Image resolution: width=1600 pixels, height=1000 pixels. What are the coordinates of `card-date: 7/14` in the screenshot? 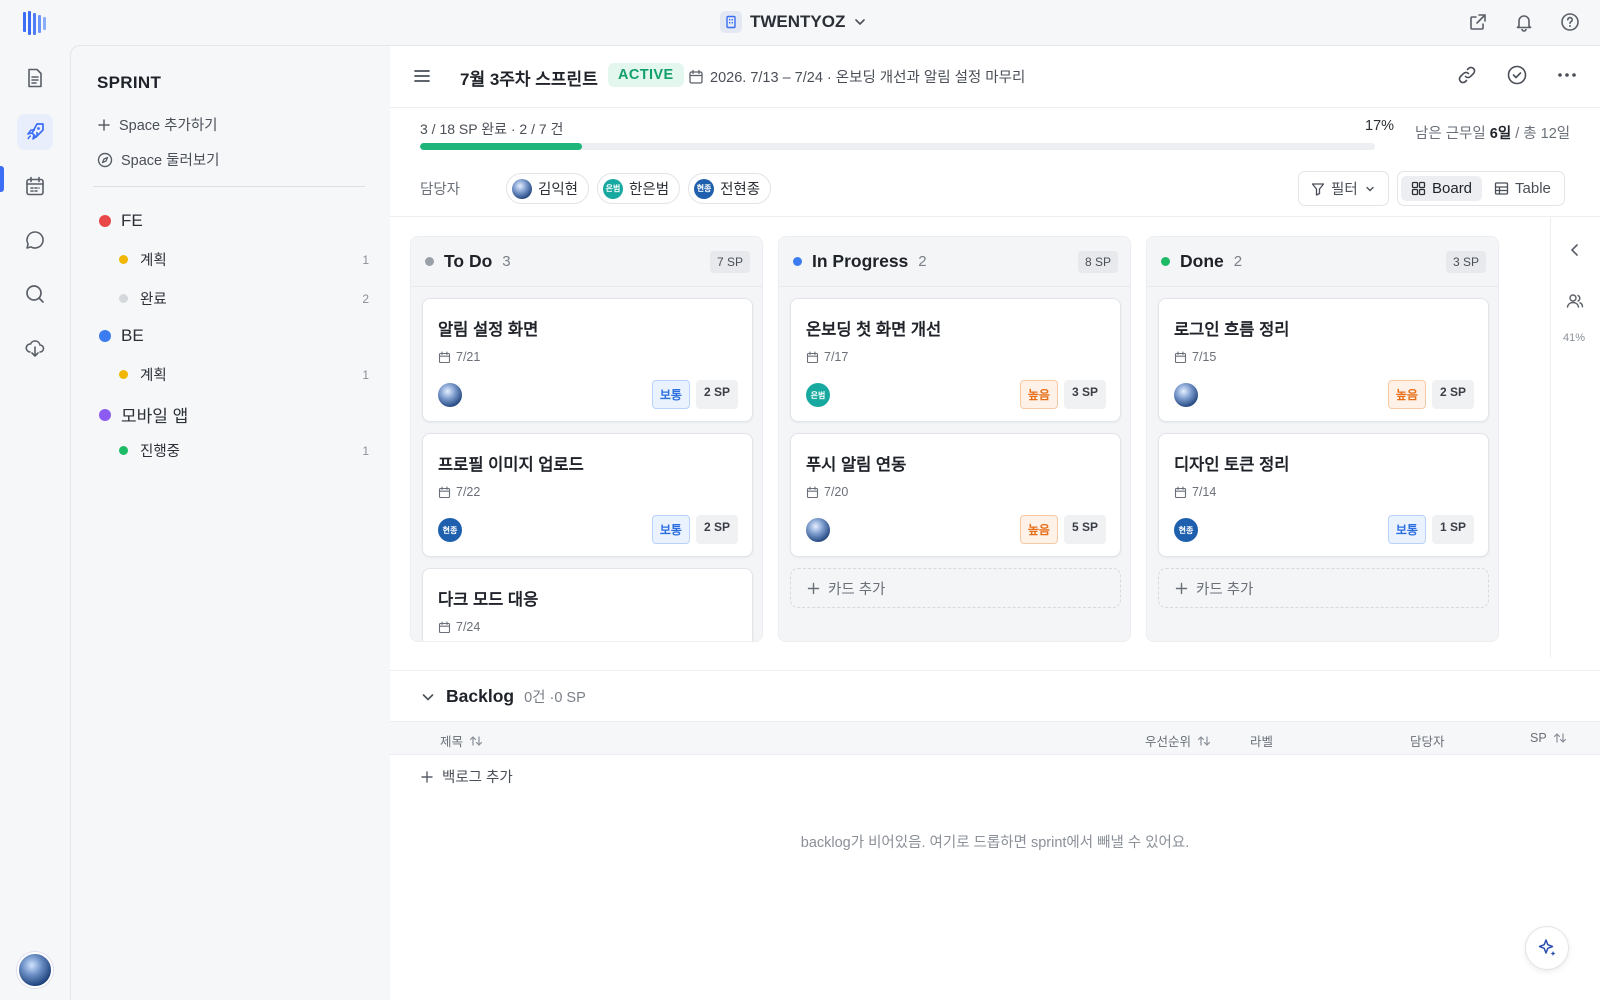 It's located at (1195, 492).